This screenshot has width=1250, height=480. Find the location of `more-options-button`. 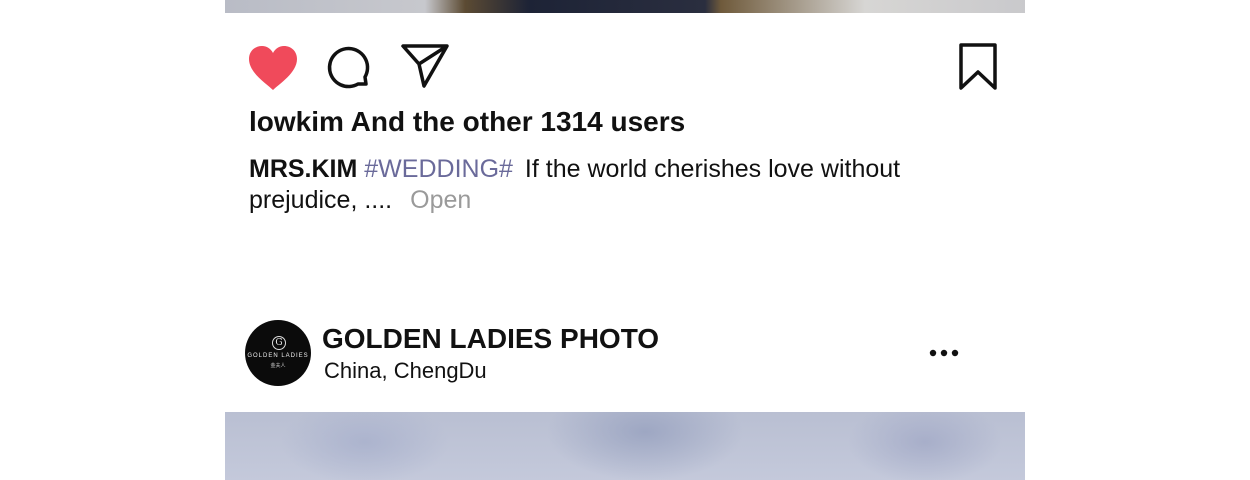

more-options-button is located at coordinates (944, 353).